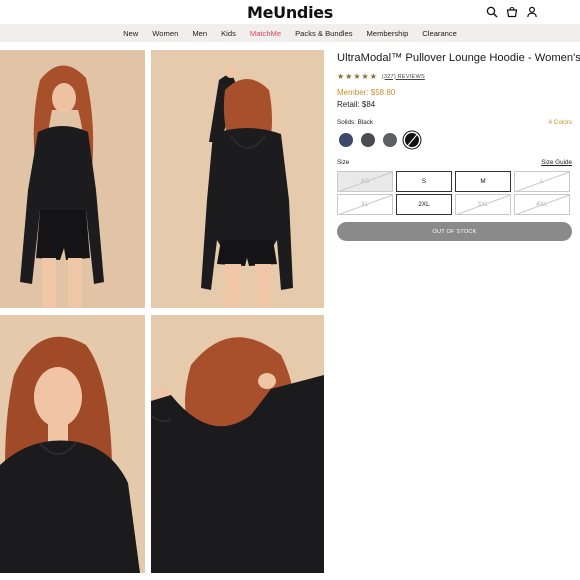 The height and width of the screenshot is (580, 580). What do you see at coordinates (237, 444) in the screenshot?
I see `product-photo-hood-detail` at bounding box center [237, 444].